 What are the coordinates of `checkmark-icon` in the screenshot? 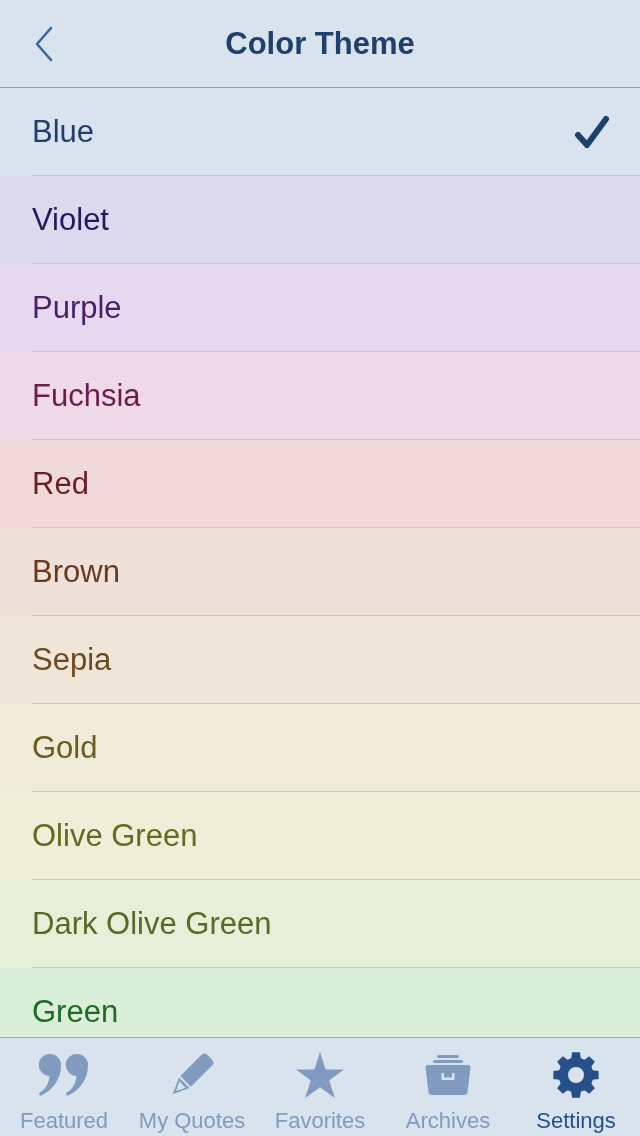 It's located at (592, 131).